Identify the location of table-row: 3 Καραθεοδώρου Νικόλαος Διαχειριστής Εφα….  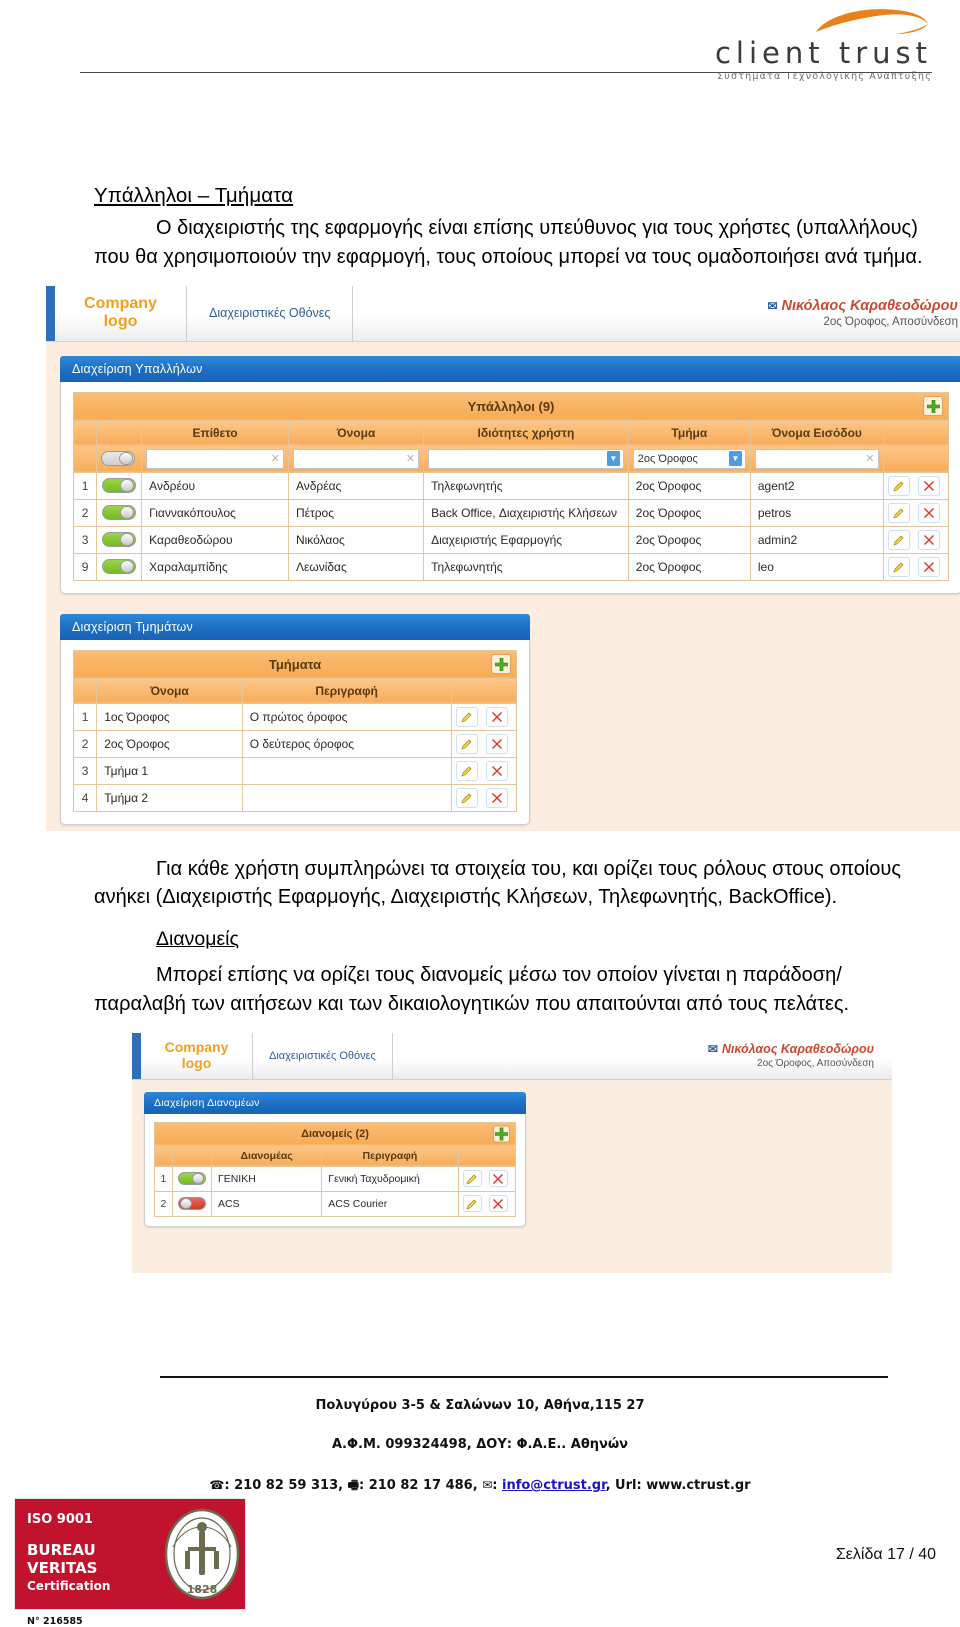
(510, 539).